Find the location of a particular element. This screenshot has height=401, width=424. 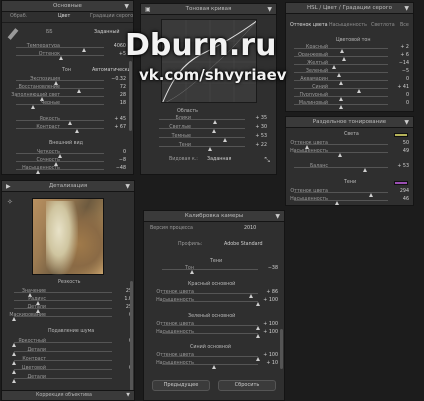

slider-value: +5 is located at coordinates (117, 55).